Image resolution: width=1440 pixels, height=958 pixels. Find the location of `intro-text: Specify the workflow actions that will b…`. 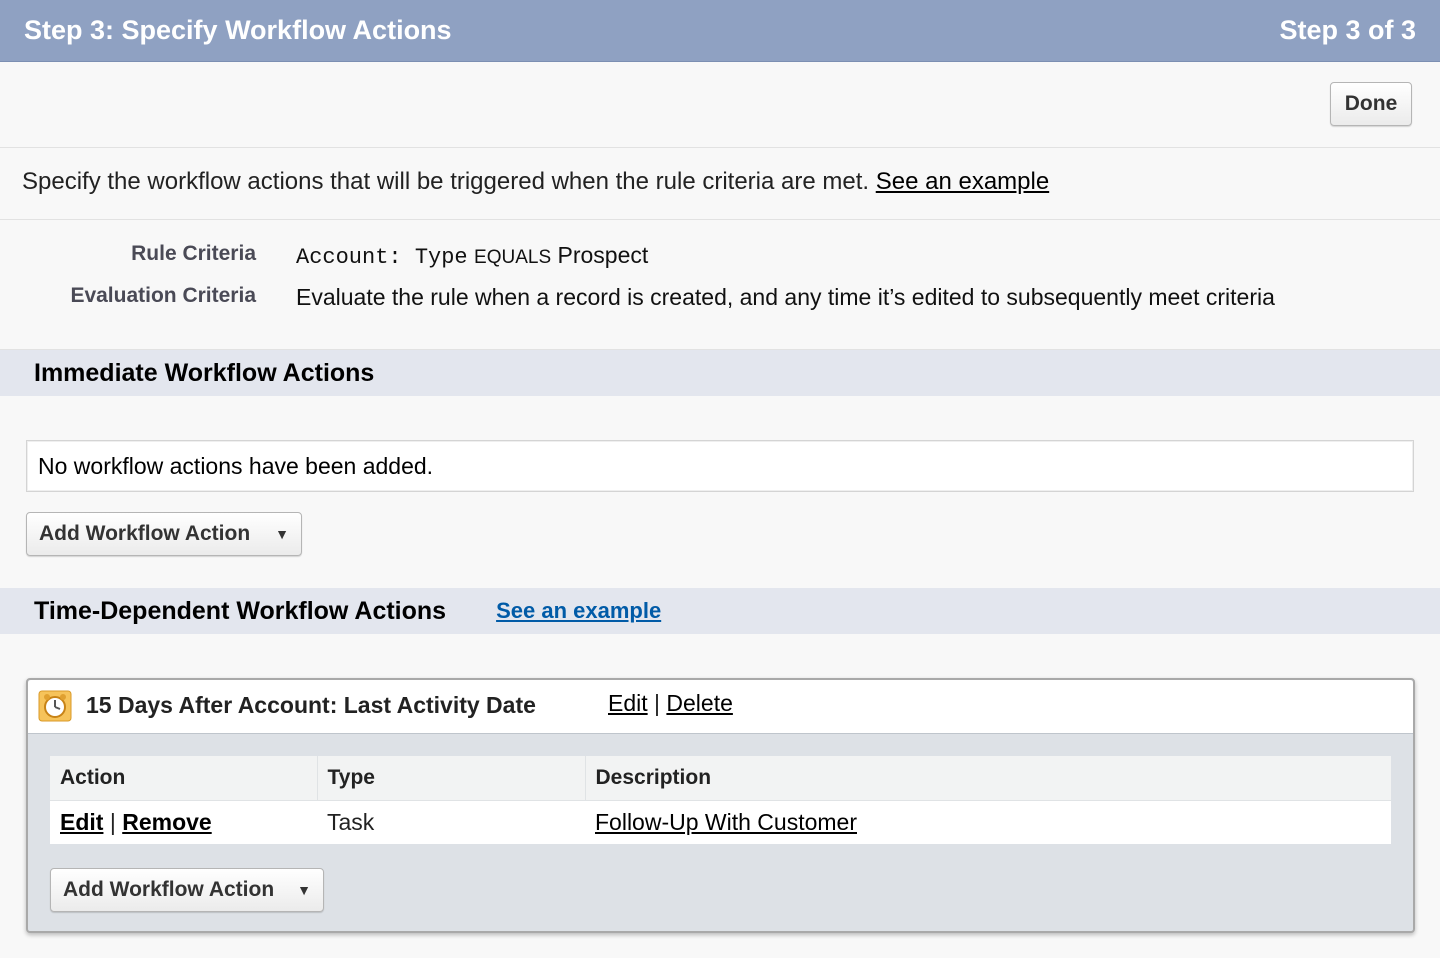

intro-text: Specify the workflow actions that will b… is located at coordinates (720, 184).